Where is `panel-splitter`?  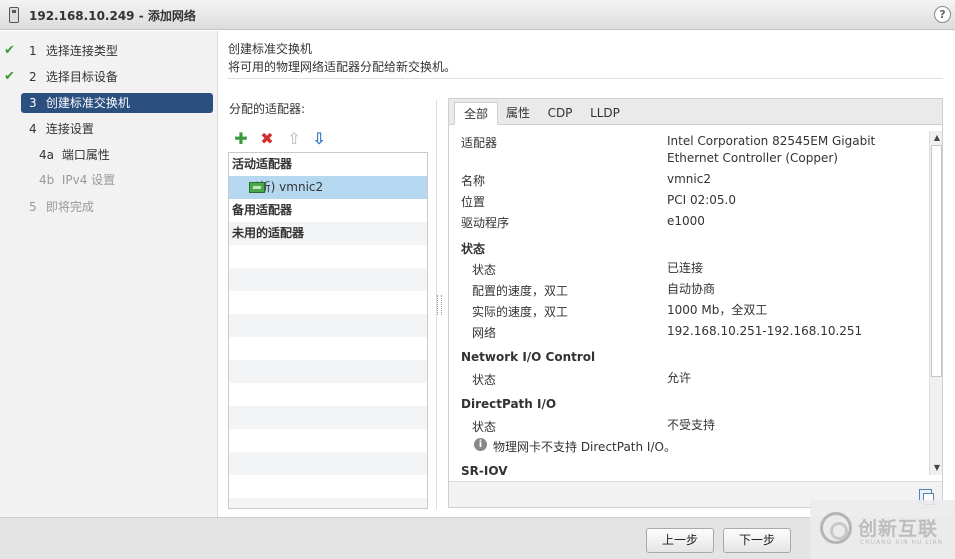
panel-splitter is located at coordinates (439, 304).